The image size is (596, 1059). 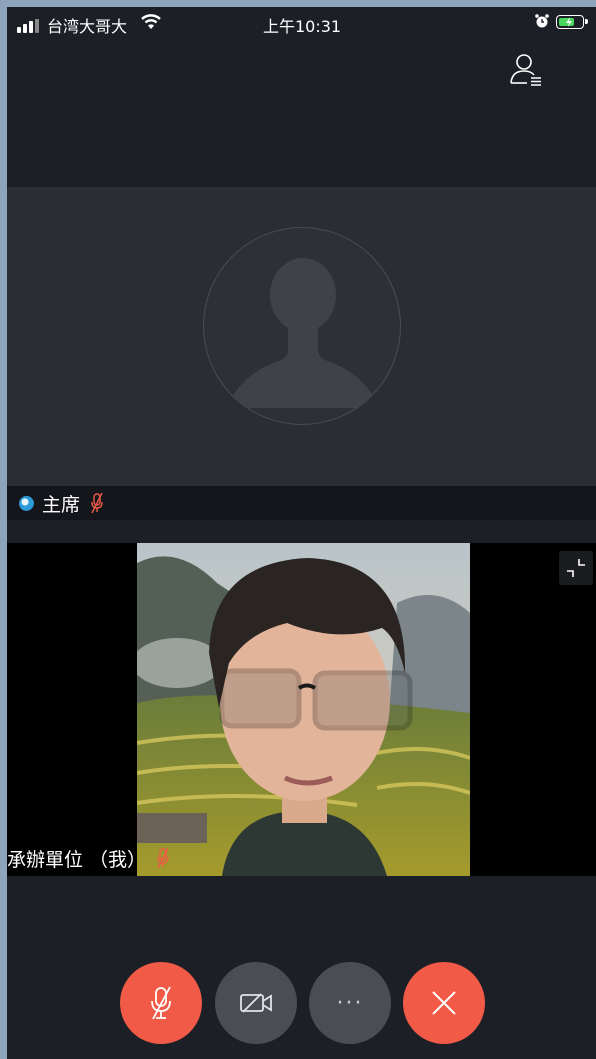 I want to click on wifi-icon, so click(x=151, y=21).